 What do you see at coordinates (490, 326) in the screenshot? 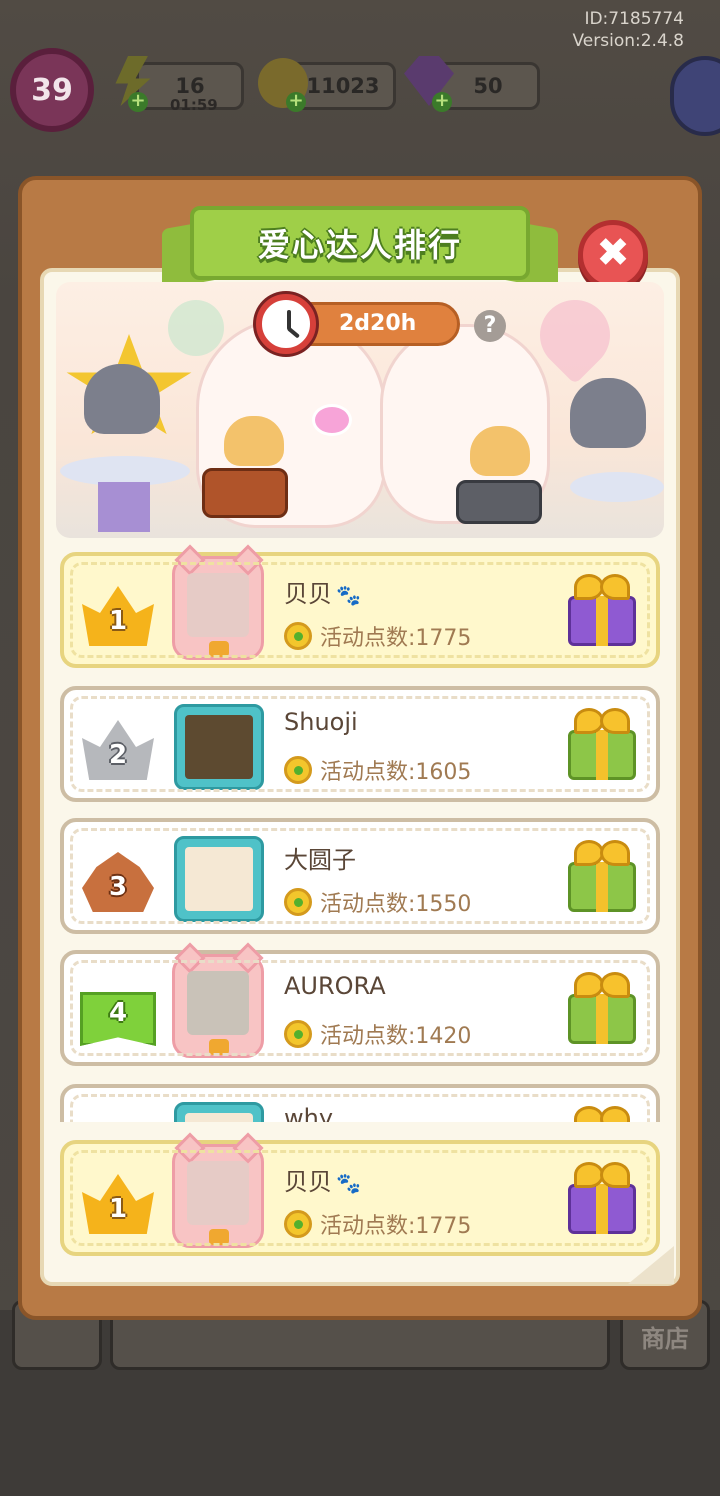
I see `help-button: ?` at bounding box center [490, 326].